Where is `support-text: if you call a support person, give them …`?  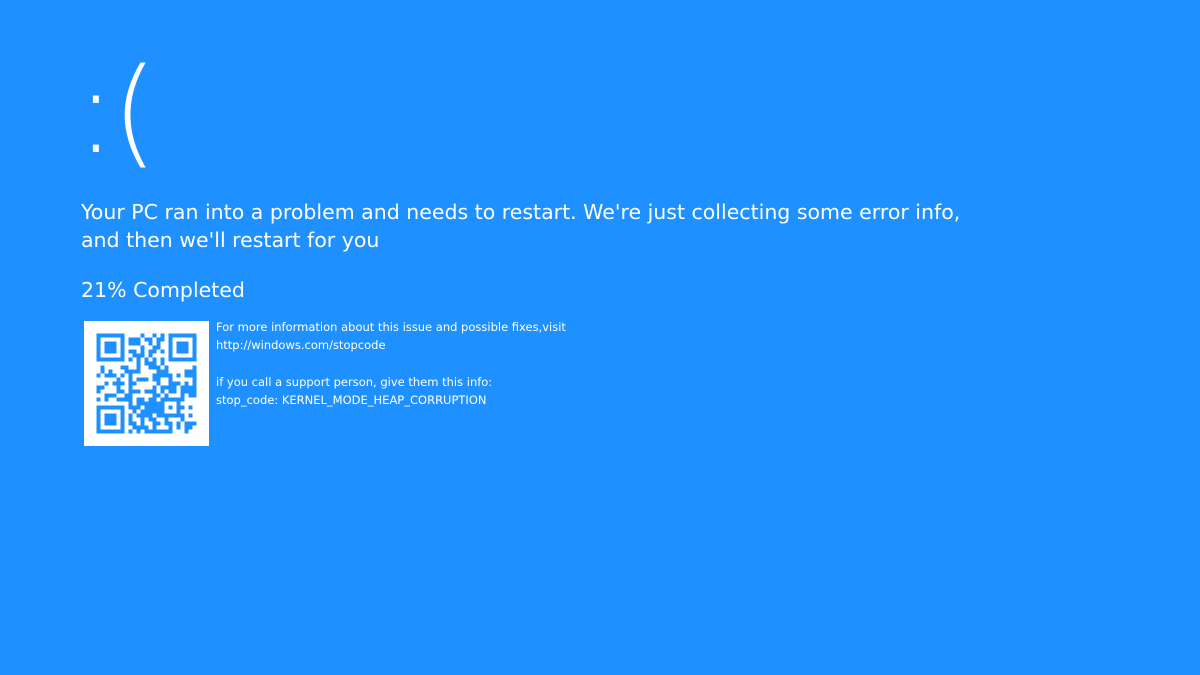
support-text: if you call a support person, give them … is located at coordinates (354, 382).